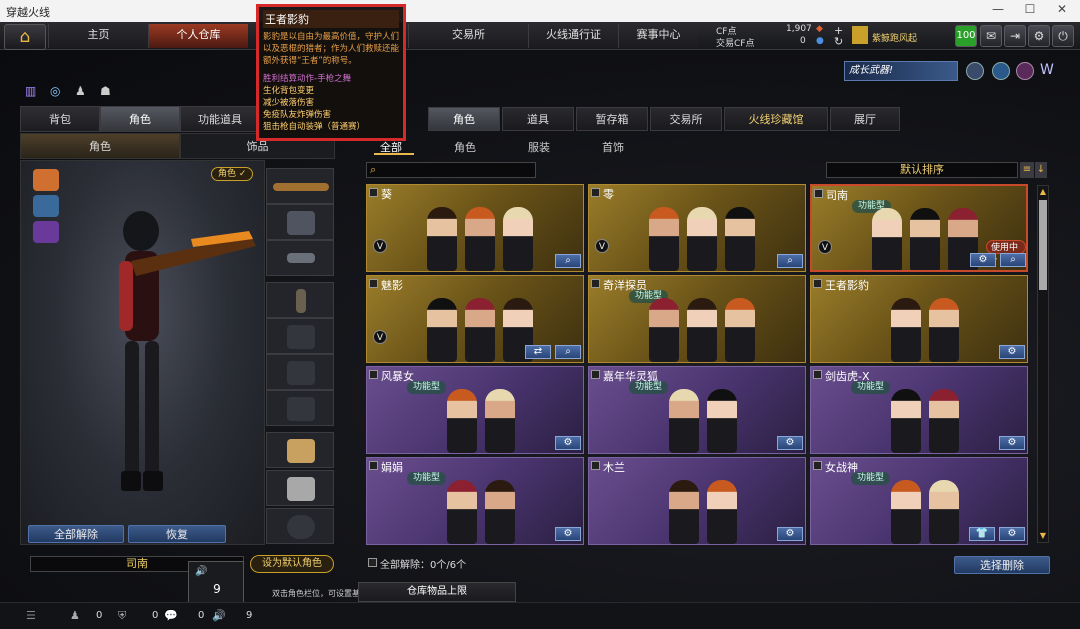  What do you see at coordinates (998, 11) in the screenshot?
I see `minimize-icon: —` at bounding box center [998, 11].